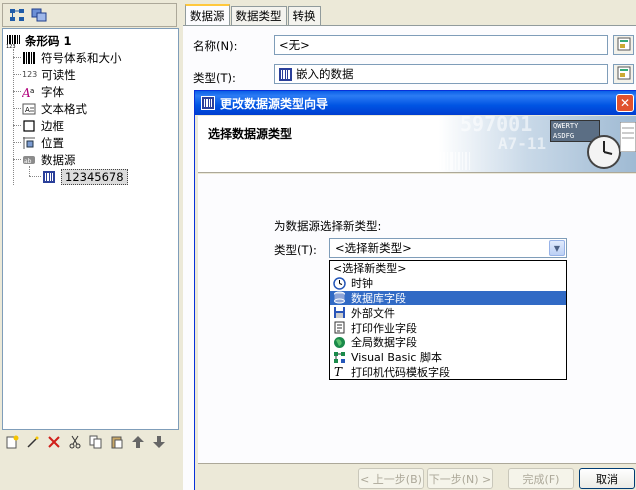 Image resolution: width=636 pixels, height=490 pixels. Describe the element at coordinates (417, 144) in the screenshot. I see `wizard-header: 选择数据源类型 597001 A7-11 QWERTY ASDFG` at that location.